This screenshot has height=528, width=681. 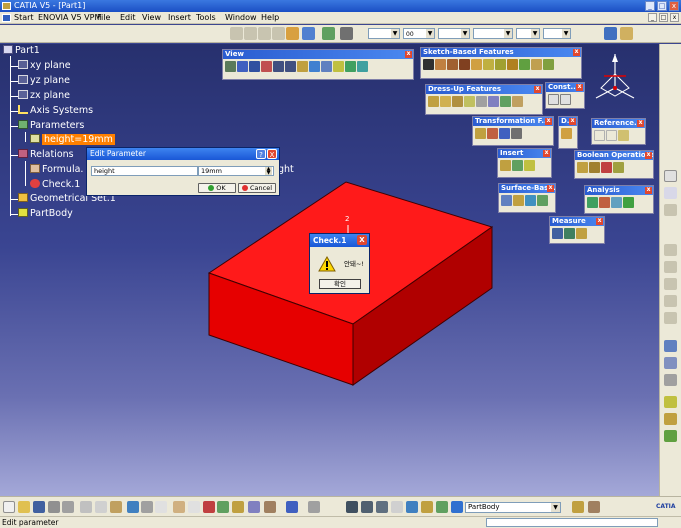 What do you see at coordinates (292, 507) in the screenshot?
I see `update-icon` at bounding box center [292, 507].